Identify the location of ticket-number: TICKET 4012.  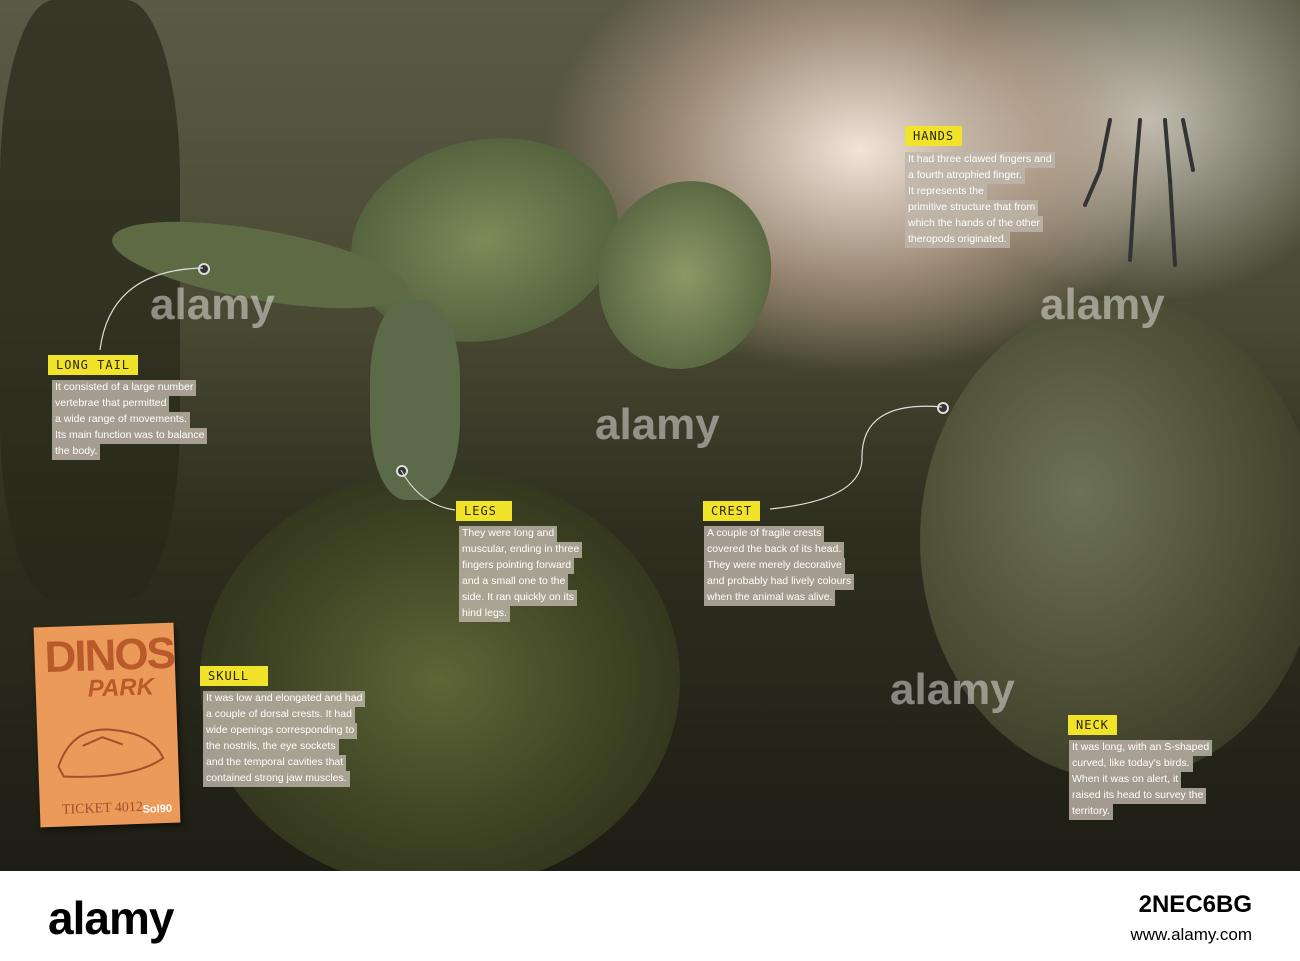
(102, 808).